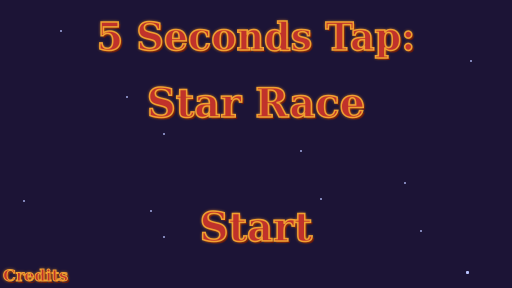 The height and width of the screenshot is (288, 512). I want to click on game-title-line-1: 5 Seconds Tap:, so click(256, 36).